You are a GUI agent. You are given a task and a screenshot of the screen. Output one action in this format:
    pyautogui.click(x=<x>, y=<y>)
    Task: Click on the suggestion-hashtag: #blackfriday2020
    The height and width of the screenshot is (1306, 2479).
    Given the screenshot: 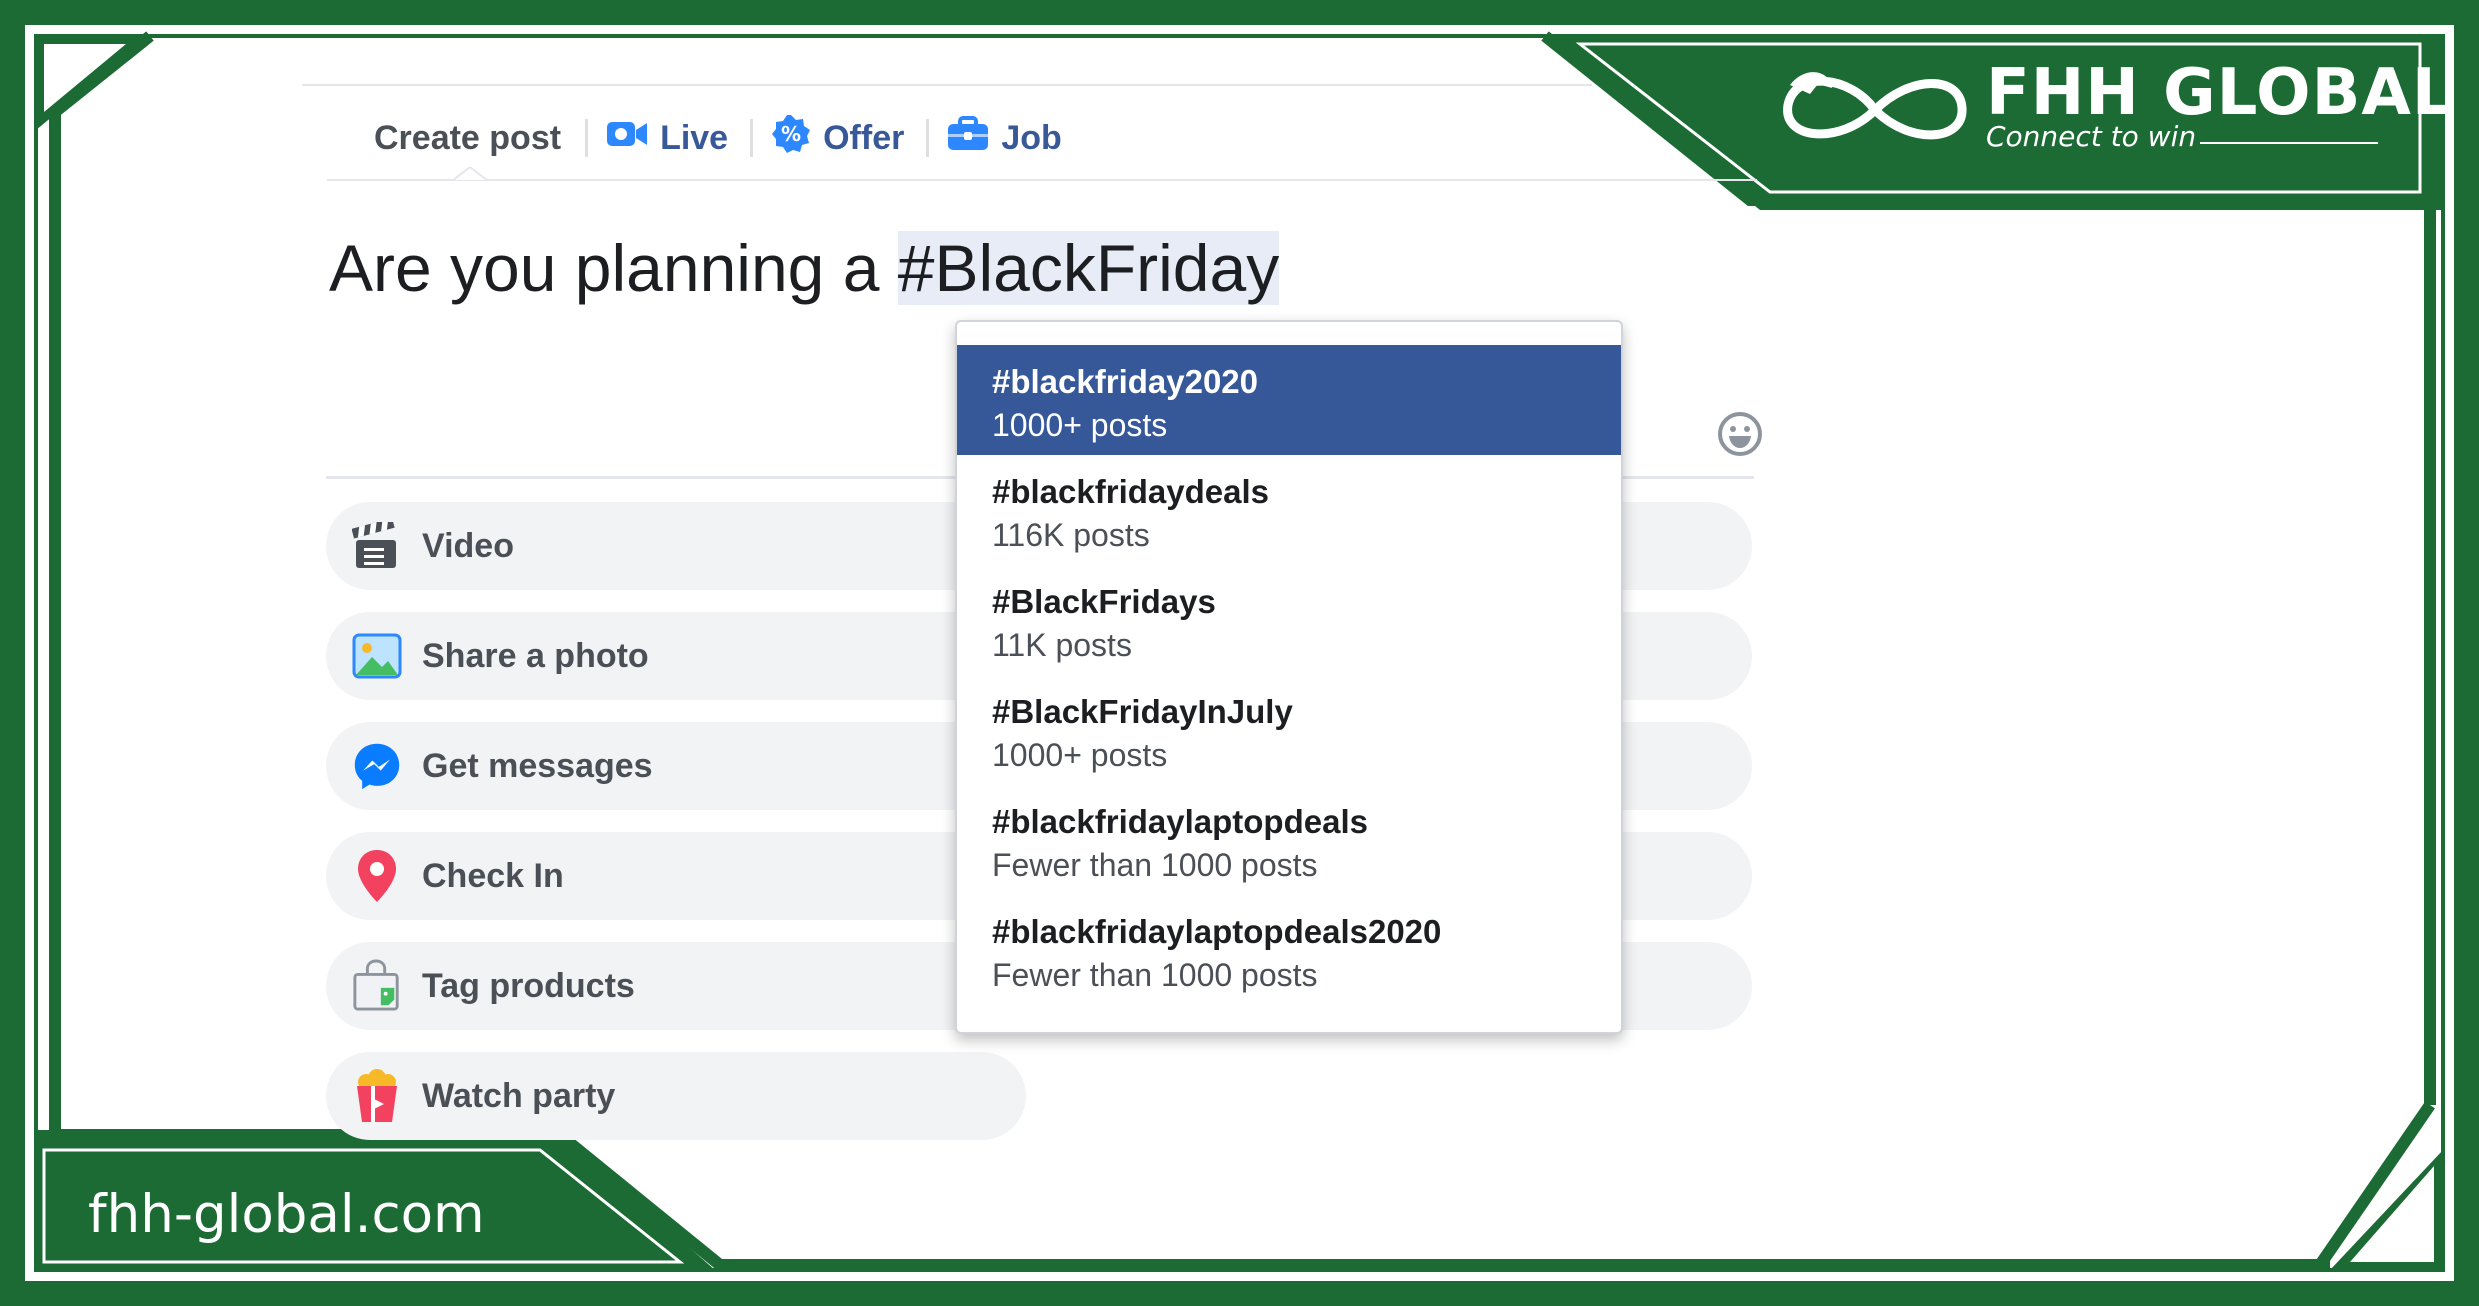 What is the action you would take?
    pyautogui.click(x=1125, y=381)
    